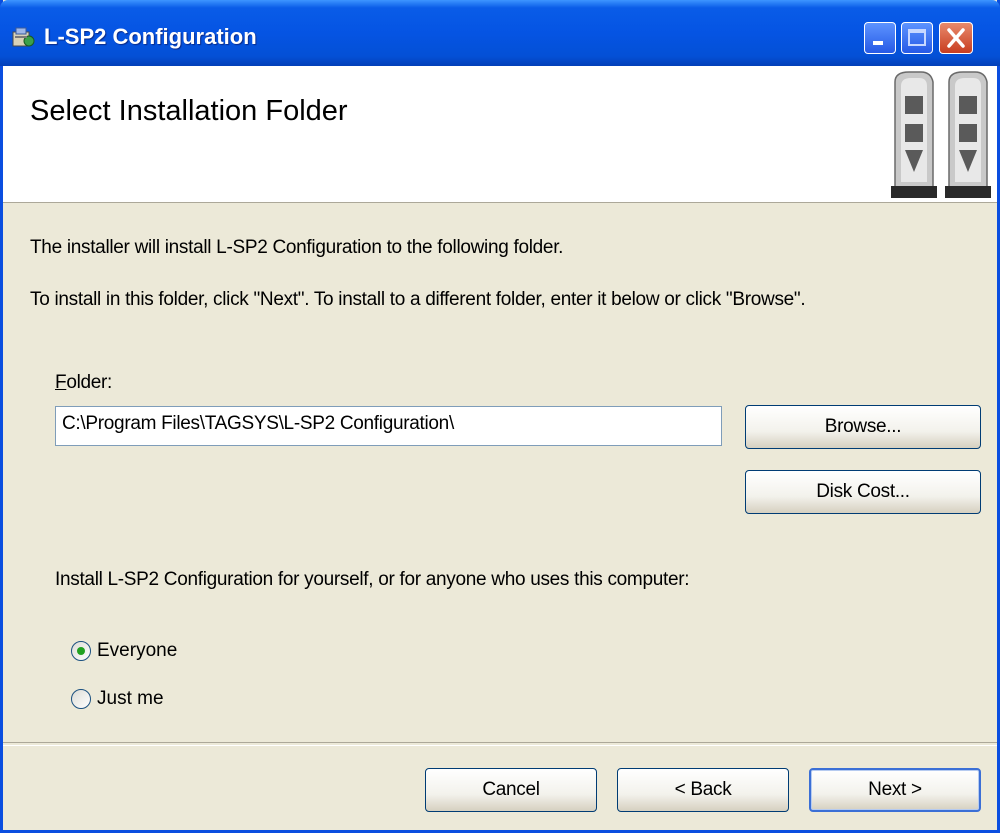 The width and height of the screenshot is (1000, 833). What do you see at coordinates (137, 650) in the screenshot?
I see `radio-label-everyone: Everyone` at bounding box center [137, 650].